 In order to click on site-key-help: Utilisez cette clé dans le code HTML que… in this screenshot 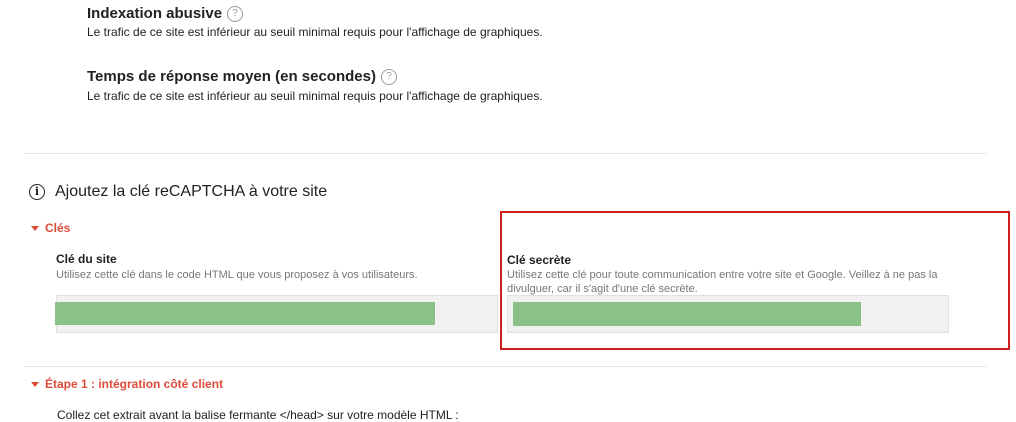, I will do `click(237, 275)`.